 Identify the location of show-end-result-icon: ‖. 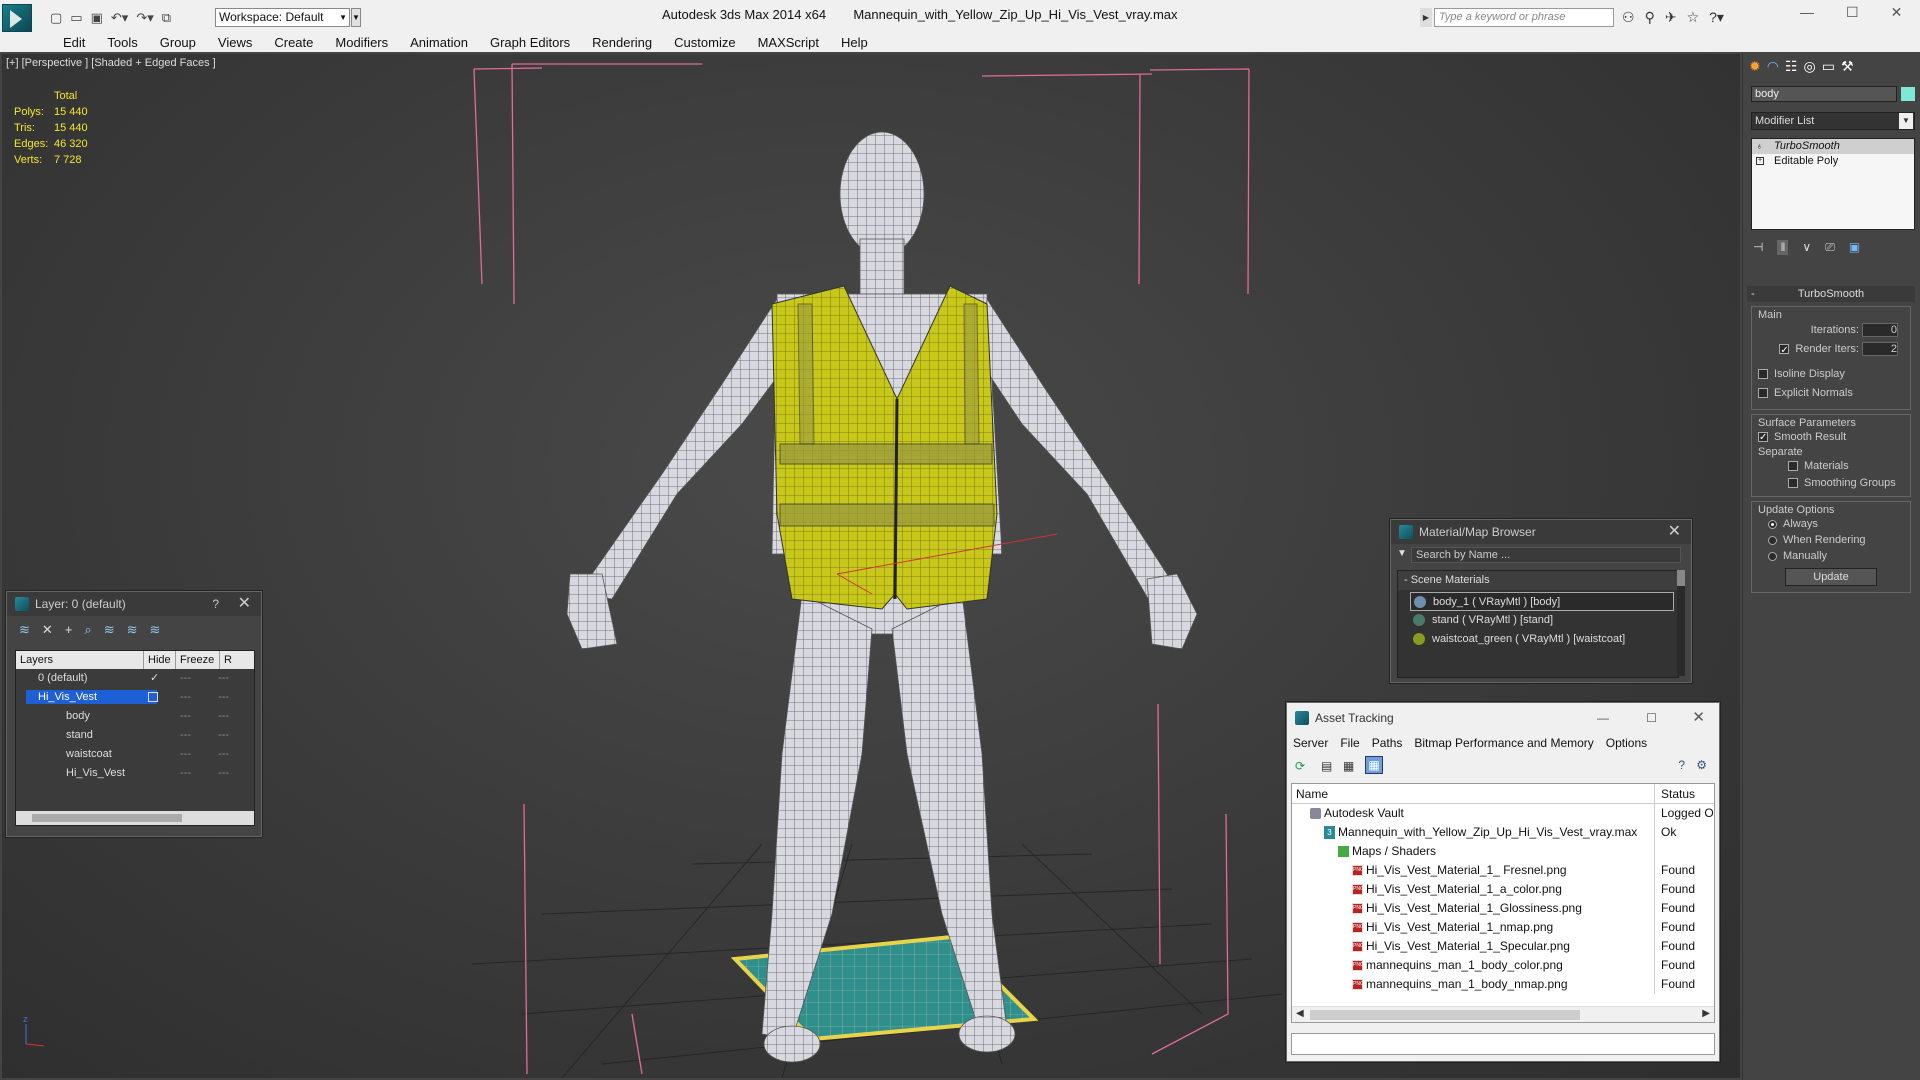
(1783, 247).